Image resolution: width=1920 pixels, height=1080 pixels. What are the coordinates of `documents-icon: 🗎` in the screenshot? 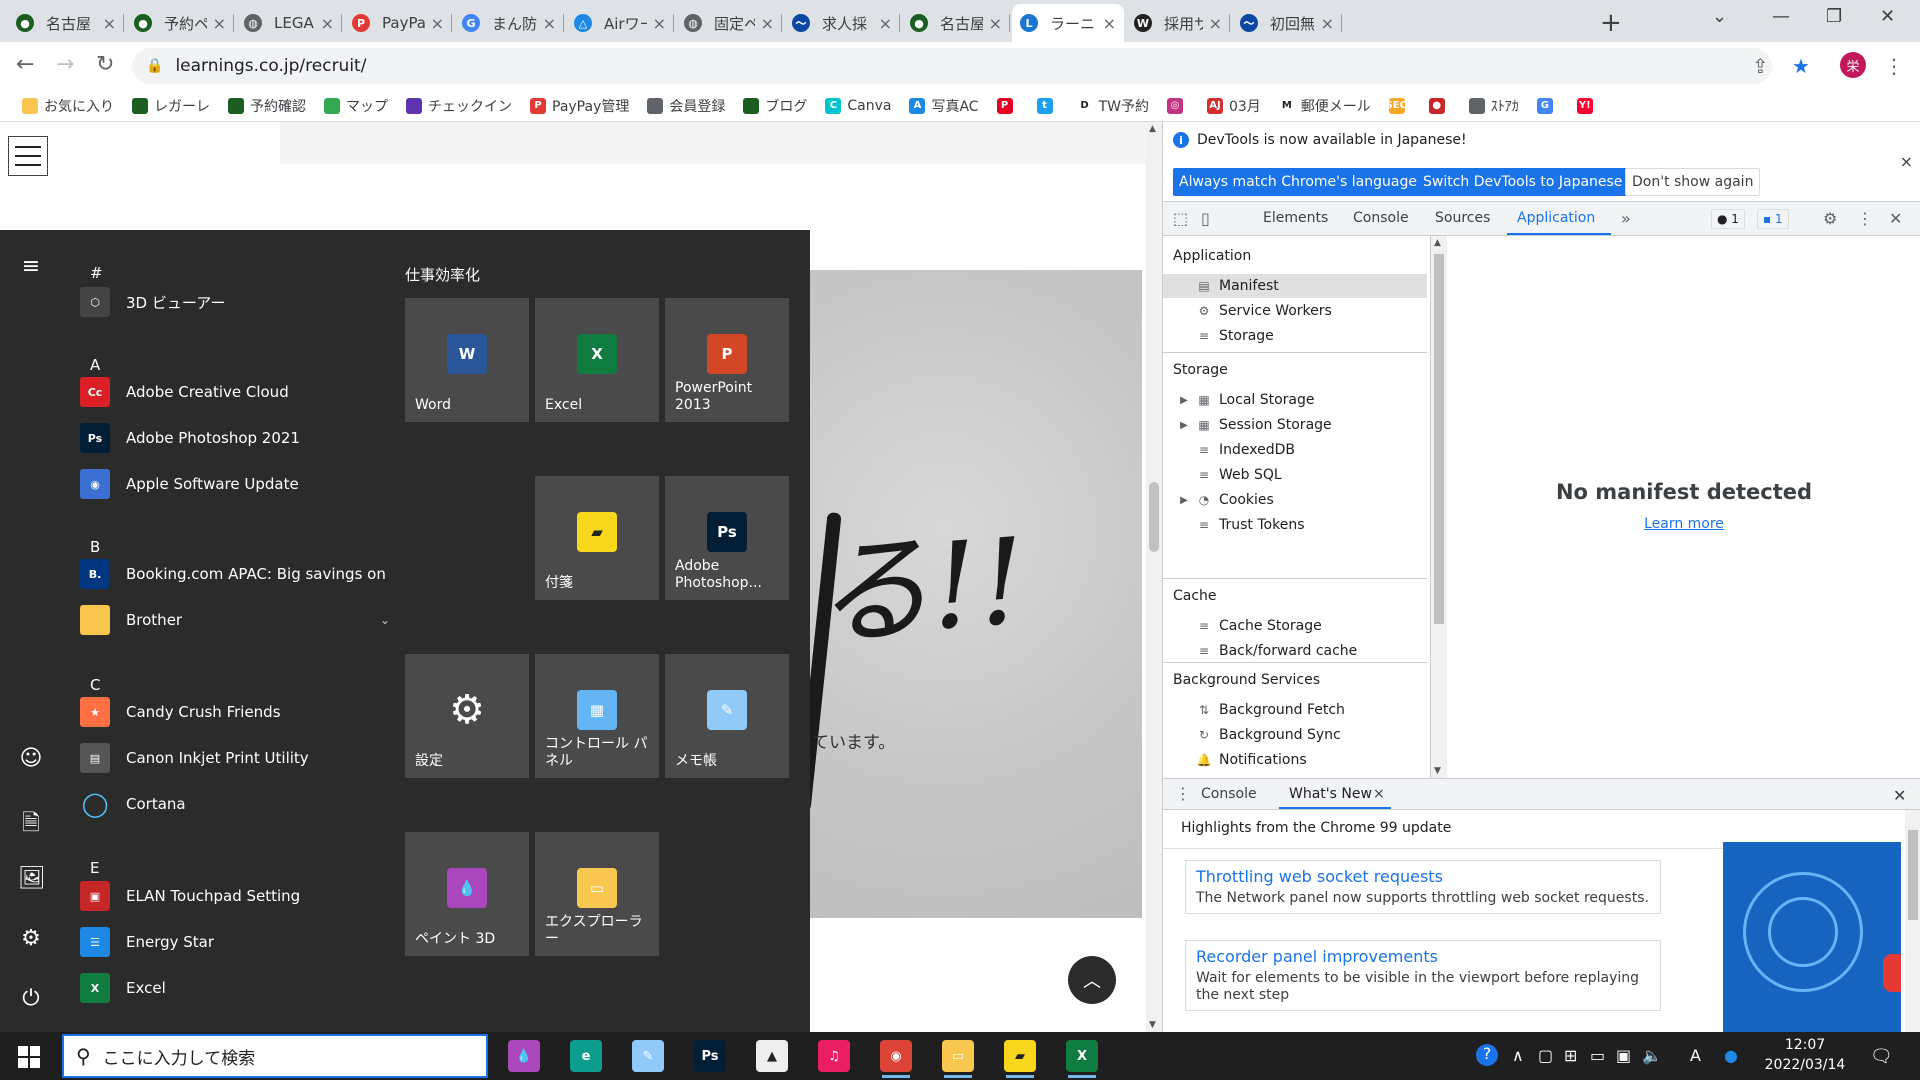 It's located at (31, 825).